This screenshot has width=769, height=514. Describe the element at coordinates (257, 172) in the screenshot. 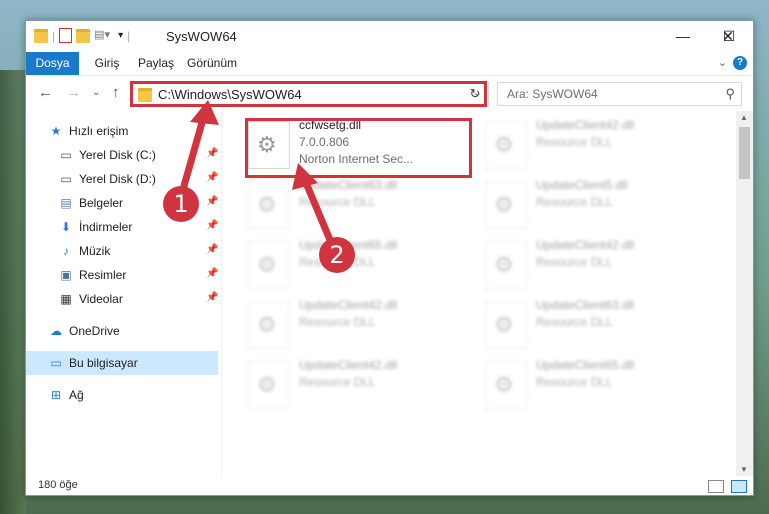

I see `annotation-overlay` at that location.